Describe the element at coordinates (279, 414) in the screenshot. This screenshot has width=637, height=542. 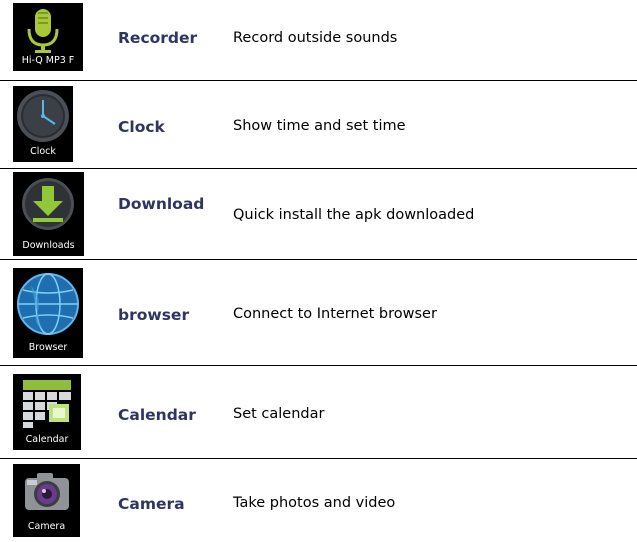
I see `calendar-description: Set calendar` at that location.